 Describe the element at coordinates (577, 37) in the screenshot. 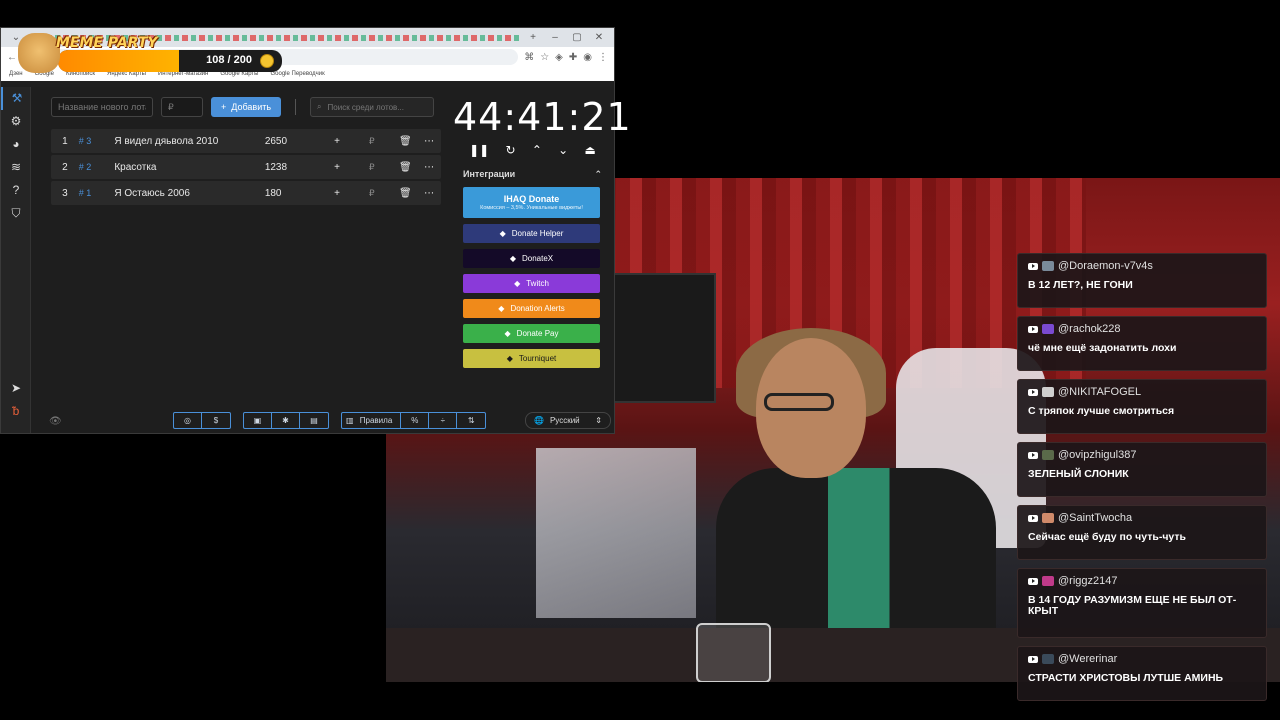

I see `maximize-icon: ▢` at that location.